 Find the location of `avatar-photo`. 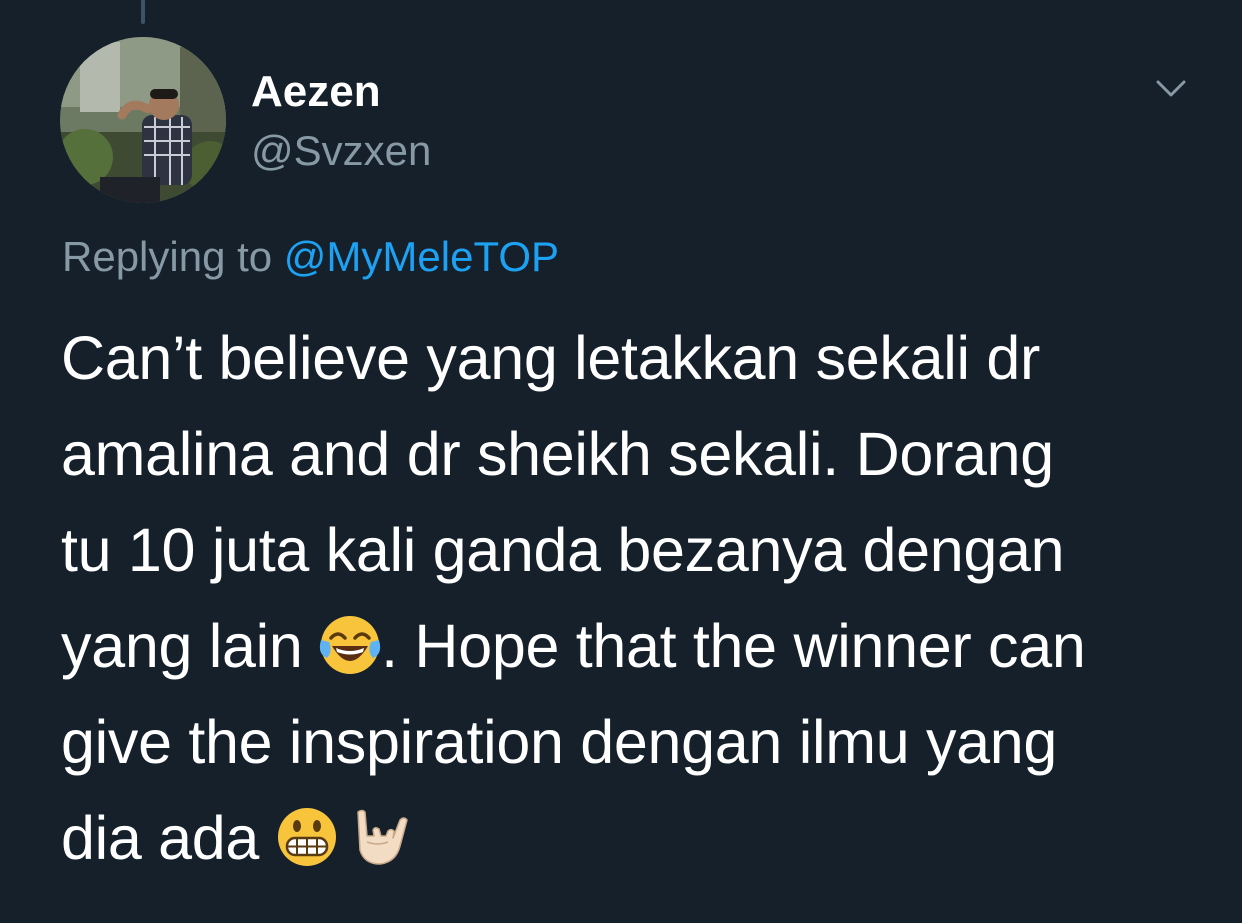

avatar-photo is located at coordinates (143, 120).